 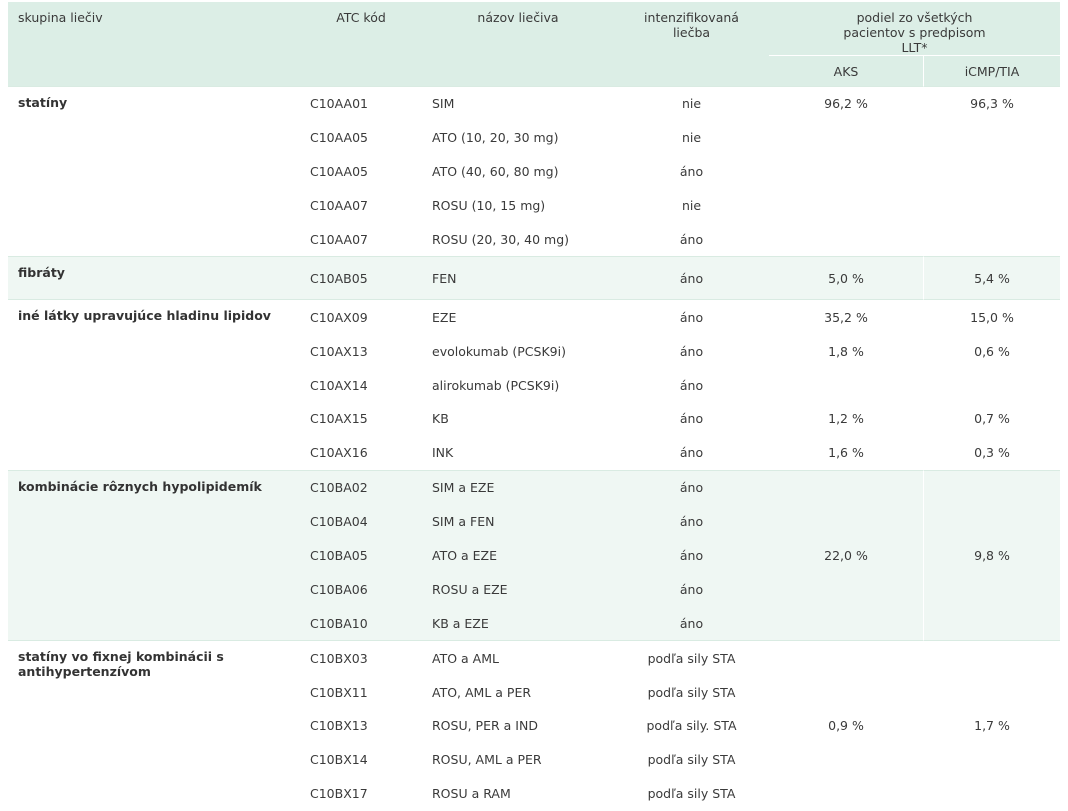 What do you see at coordinates (846, 555) in the screenshot?
I see `aks-share-cell: 22,0 %` at bounding box center [846, 555].